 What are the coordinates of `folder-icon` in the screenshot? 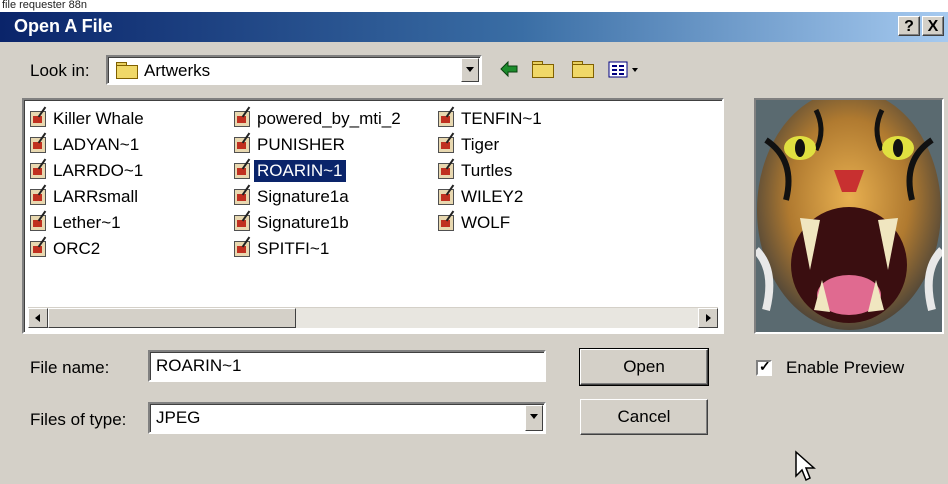 It's located at (127, 70).